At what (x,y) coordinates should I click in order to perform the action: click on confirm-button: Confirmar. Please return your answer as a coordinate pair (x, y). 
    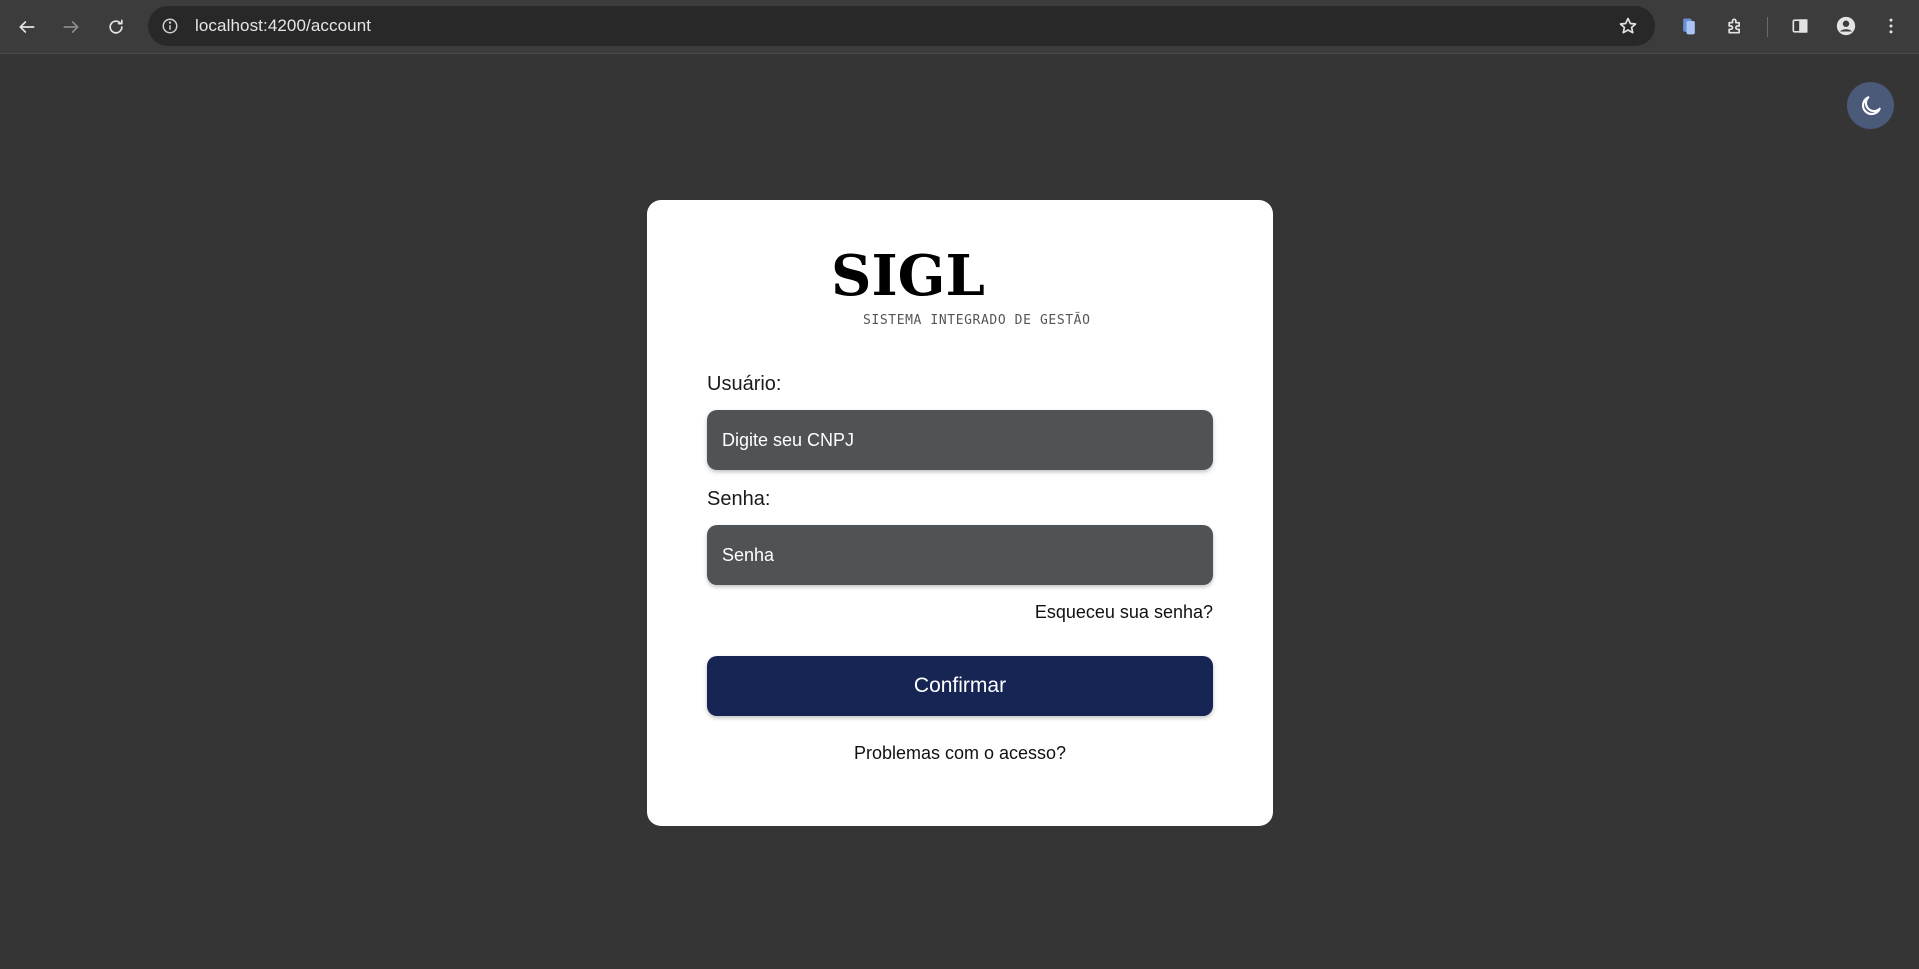
    Looking at the image, I should click on (960, 686).